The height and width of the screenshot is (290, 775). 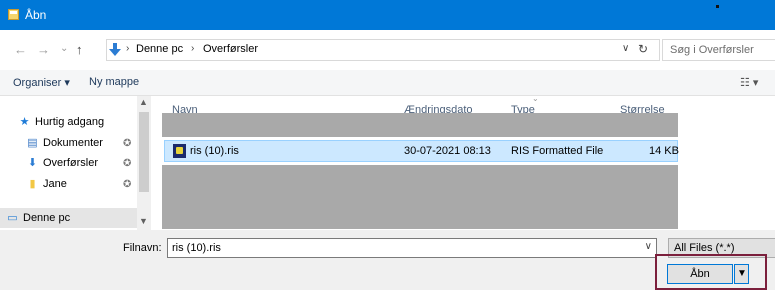 I want to click on sidebar-item-documents: ▤ Dokumenter, so click(x=64, y=145).